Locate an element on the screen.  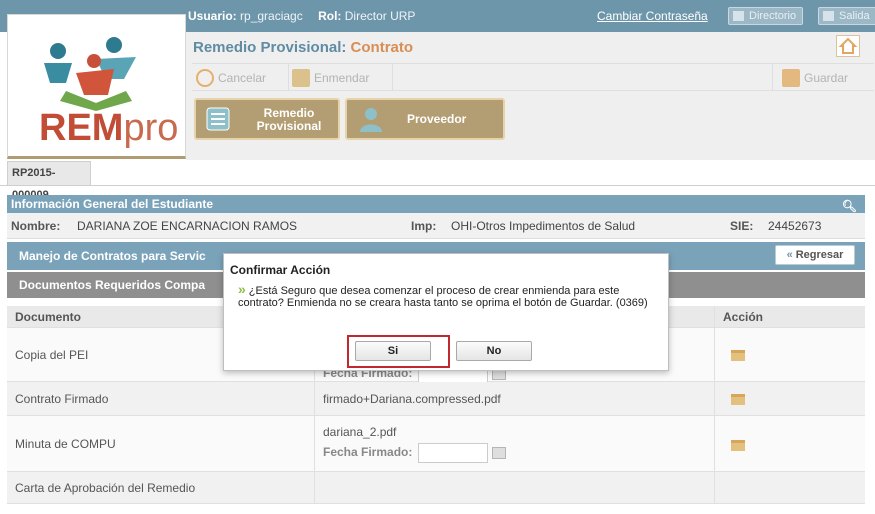
file-cell is located at coordinates (515, 487).